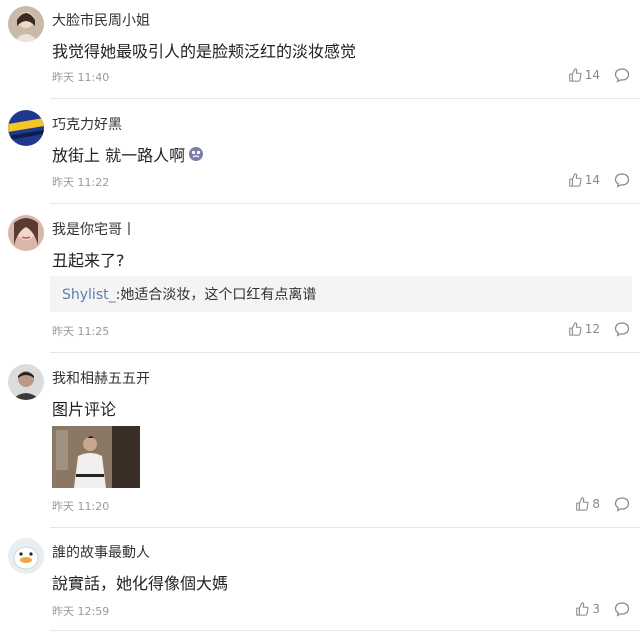 This screenshot has height=634, width=640. I want to click on comment-username: 大脸市民周小姐, so click(101, 20).